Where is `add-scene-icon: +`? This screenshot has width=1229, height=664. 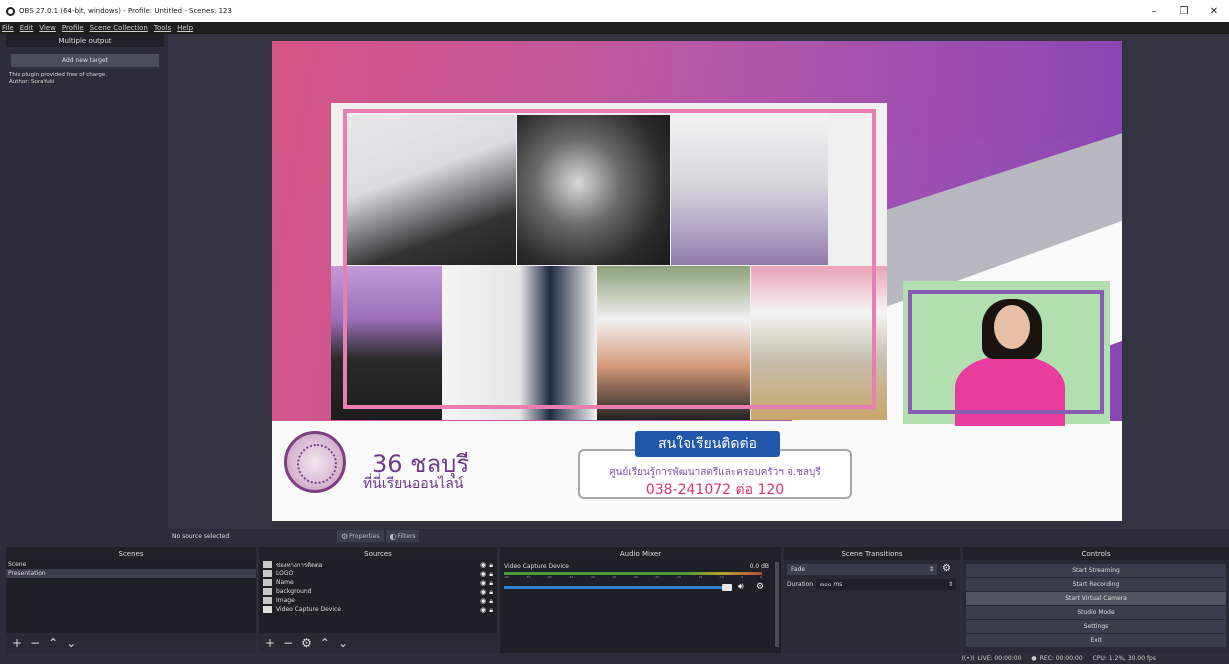
add-scene-icon: + is located at coordinates (17, 643).